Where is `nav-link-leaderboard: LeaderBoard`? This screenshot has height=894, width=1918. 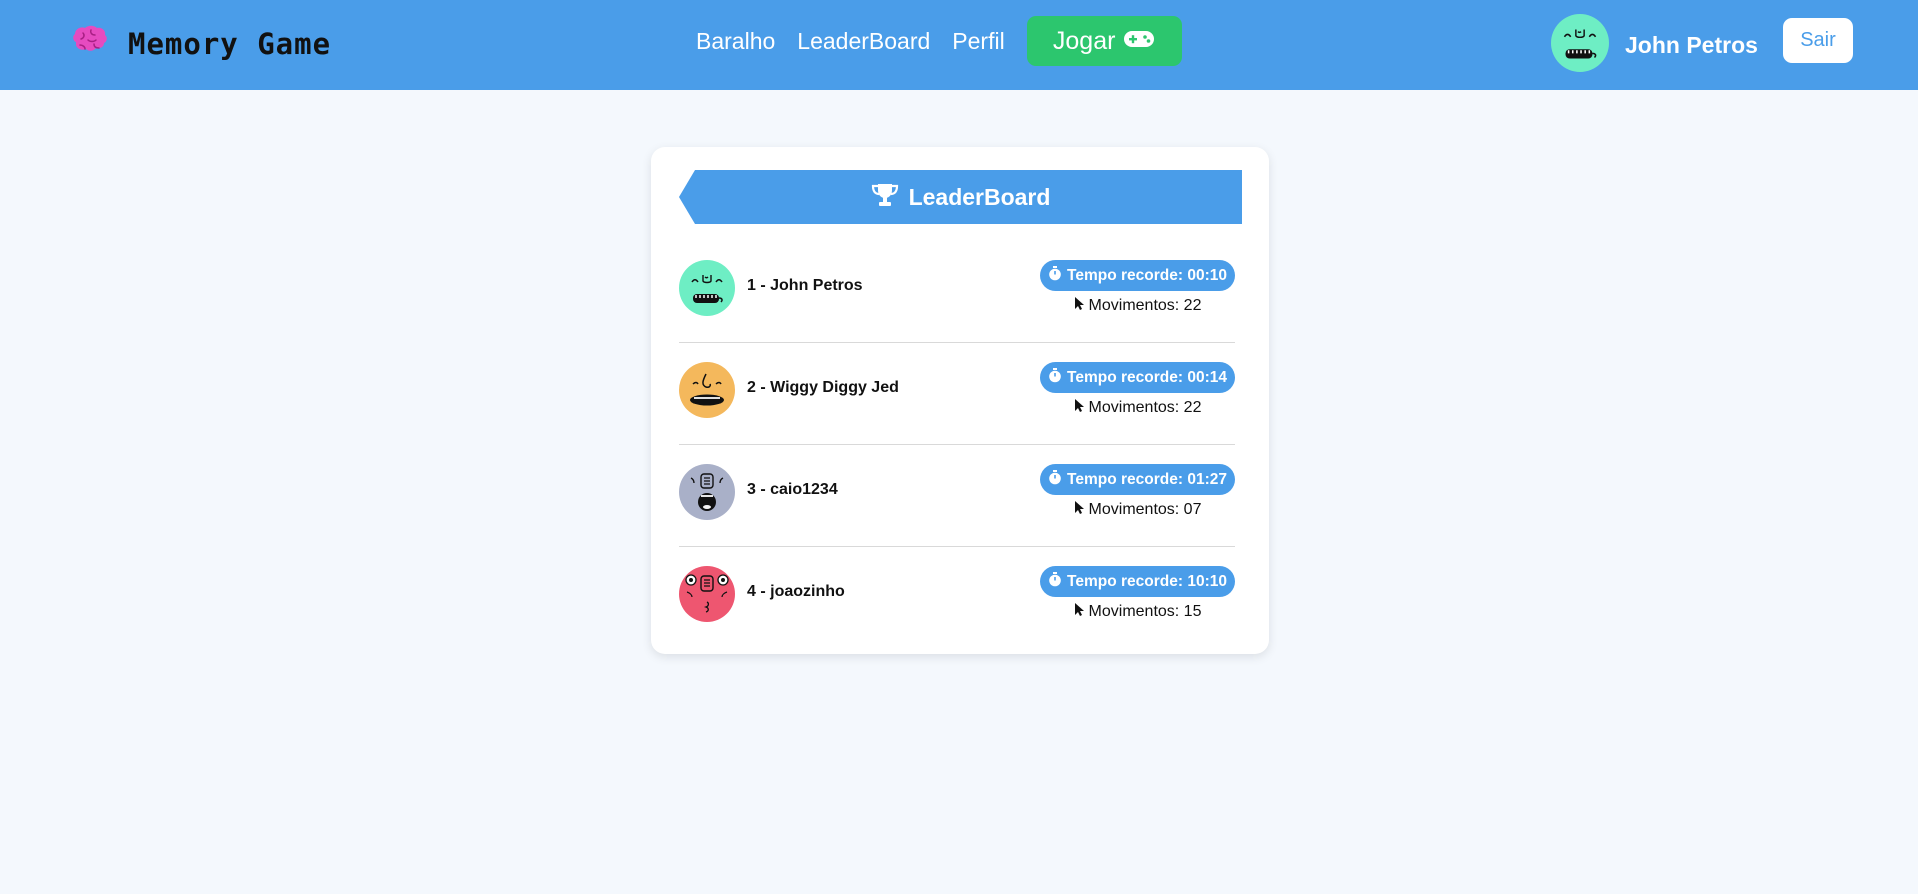 nav-link-leaderboard: LeaderBoard is located at coordinates (863, 41).